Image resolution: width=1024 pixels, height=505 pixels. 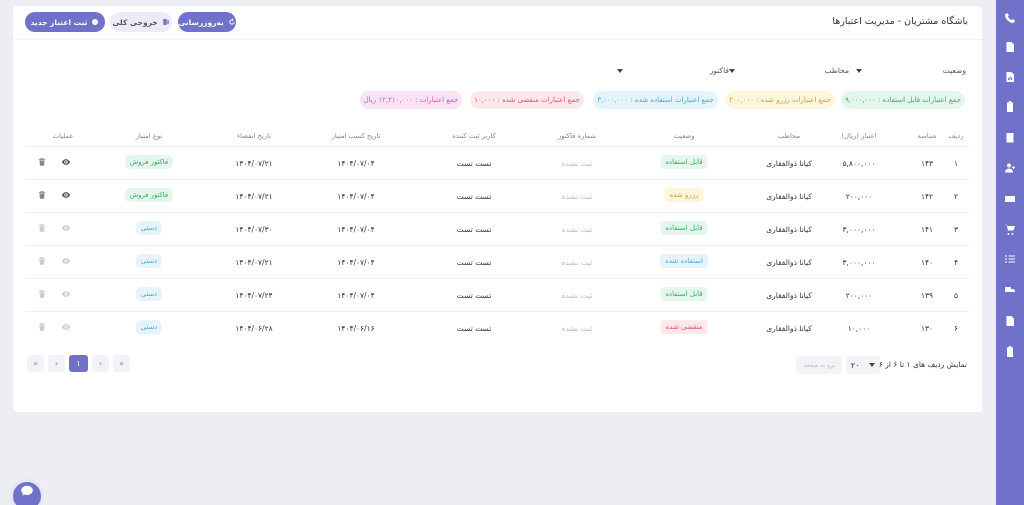 I want to click on cell-expire-date: ۱۴۰۴/۰۷/۲۴, so click(x=254, y=295).